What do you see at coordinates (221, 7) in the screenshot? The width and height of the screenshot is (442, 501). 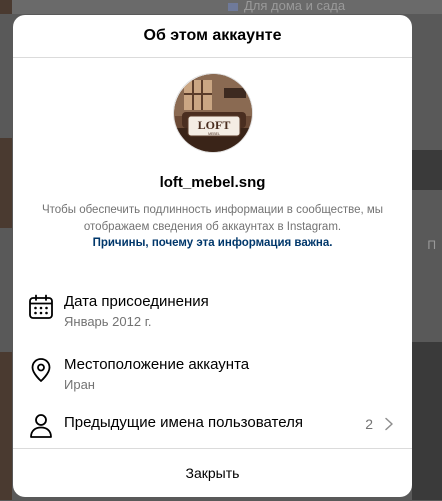 I see `background-top-strip` at bounding box center [221, 7].